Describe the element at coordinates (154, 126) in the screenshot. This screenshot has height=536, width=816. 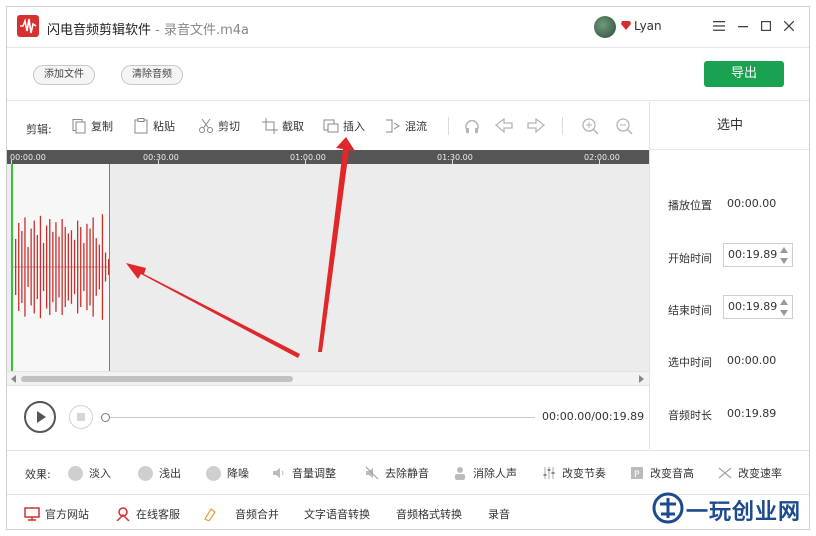
I see `paste-button: 粘贴` at that location.